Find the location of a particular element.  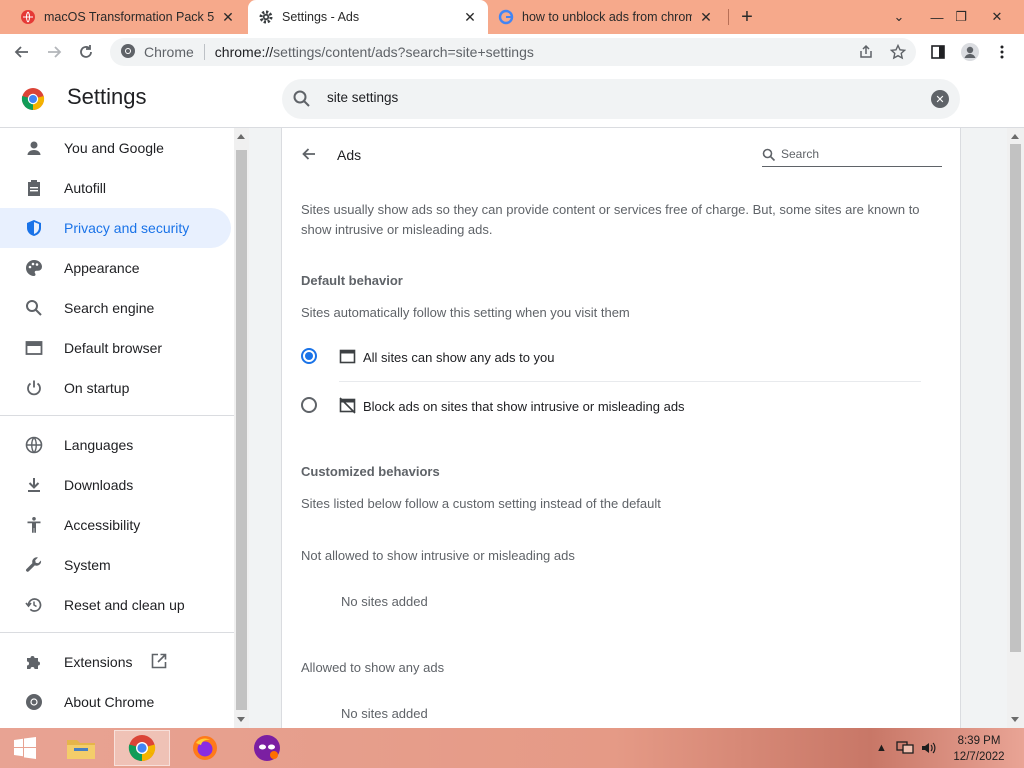

restore-button: ❐ is located at coordinates (961, 17).